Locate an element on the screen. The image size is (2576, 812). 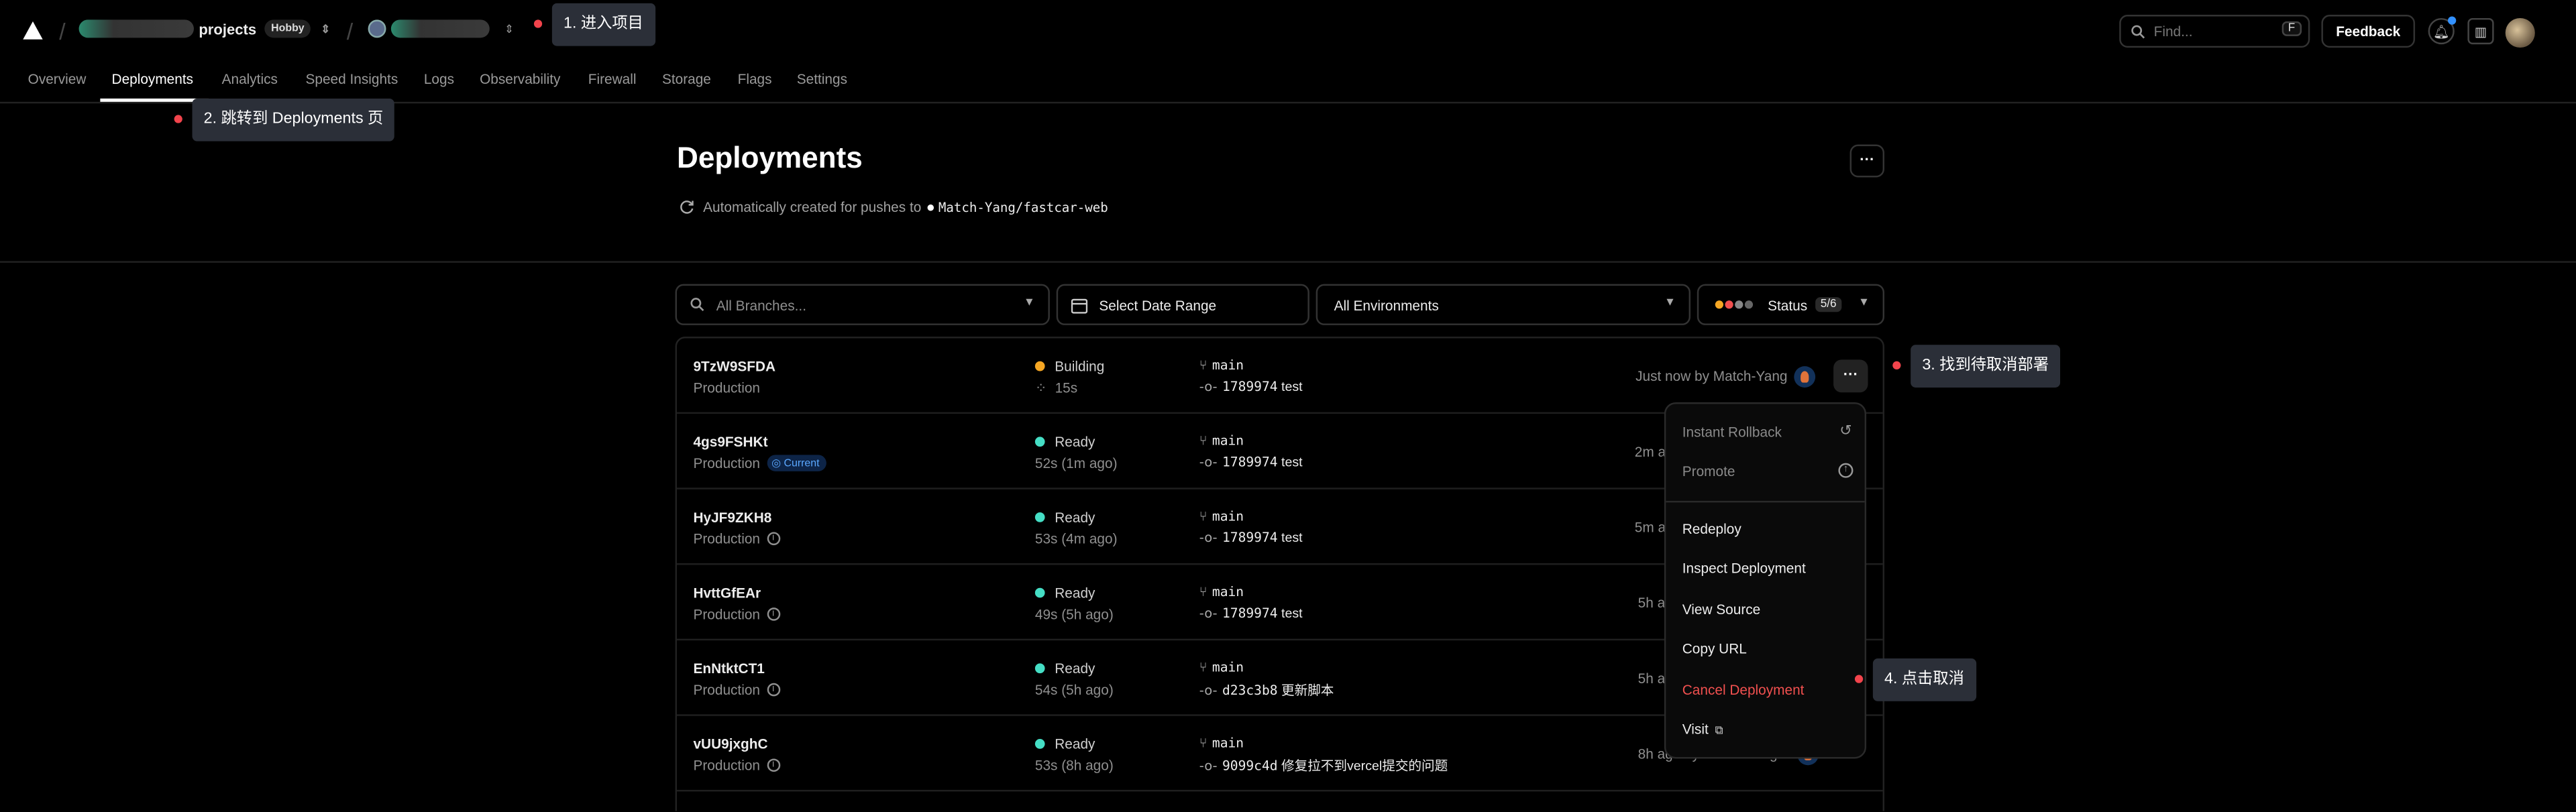
find-input: Find... F is located at coordinates (2214, 31).